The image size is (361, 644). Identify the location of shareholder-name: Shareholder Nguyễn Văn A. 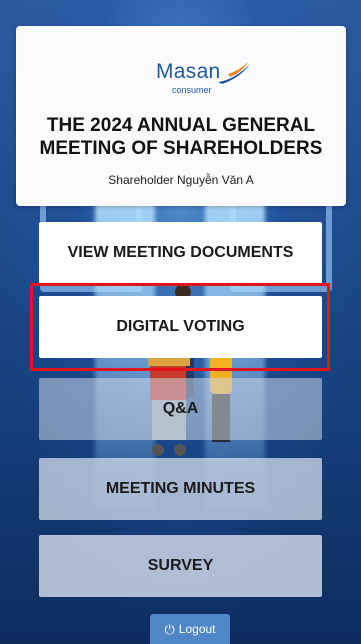
(181, 180).